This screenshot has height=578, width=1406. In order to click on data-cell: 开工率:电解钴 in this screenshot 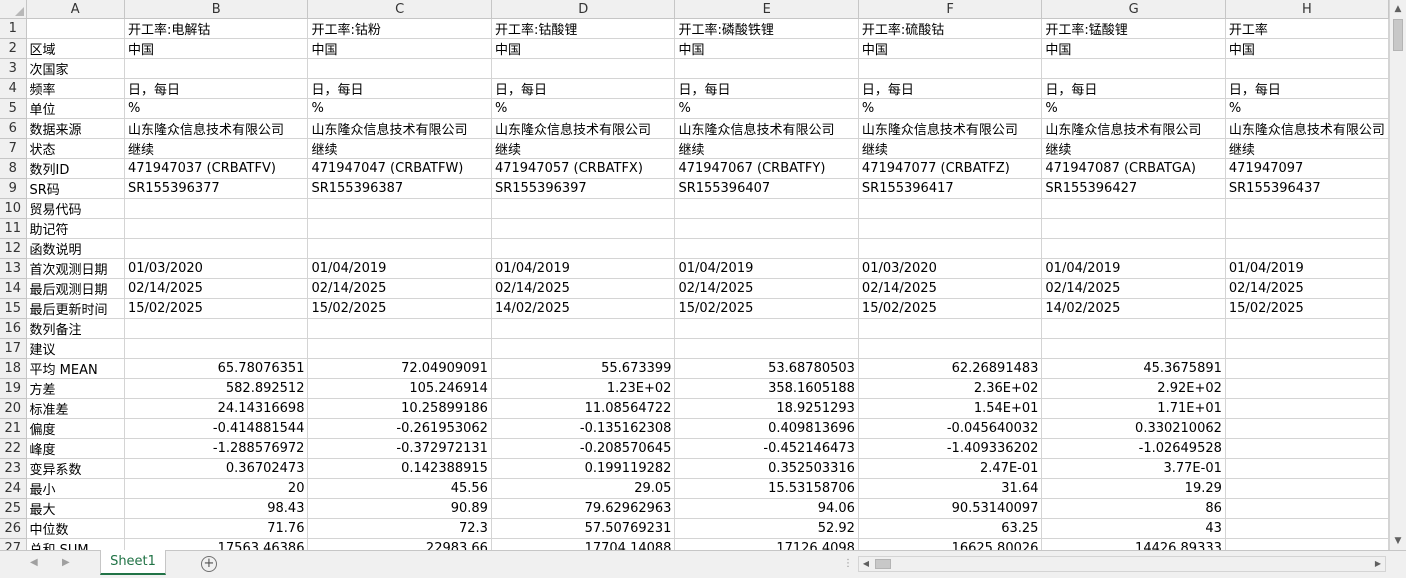, I will do `click(216, 28)`.